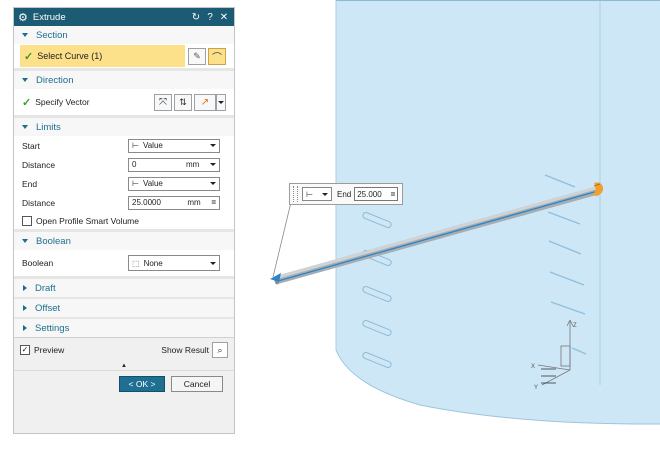 The image size is (660, 449). I want to click on expand-footer-icon: ▲, so click(124, 366).